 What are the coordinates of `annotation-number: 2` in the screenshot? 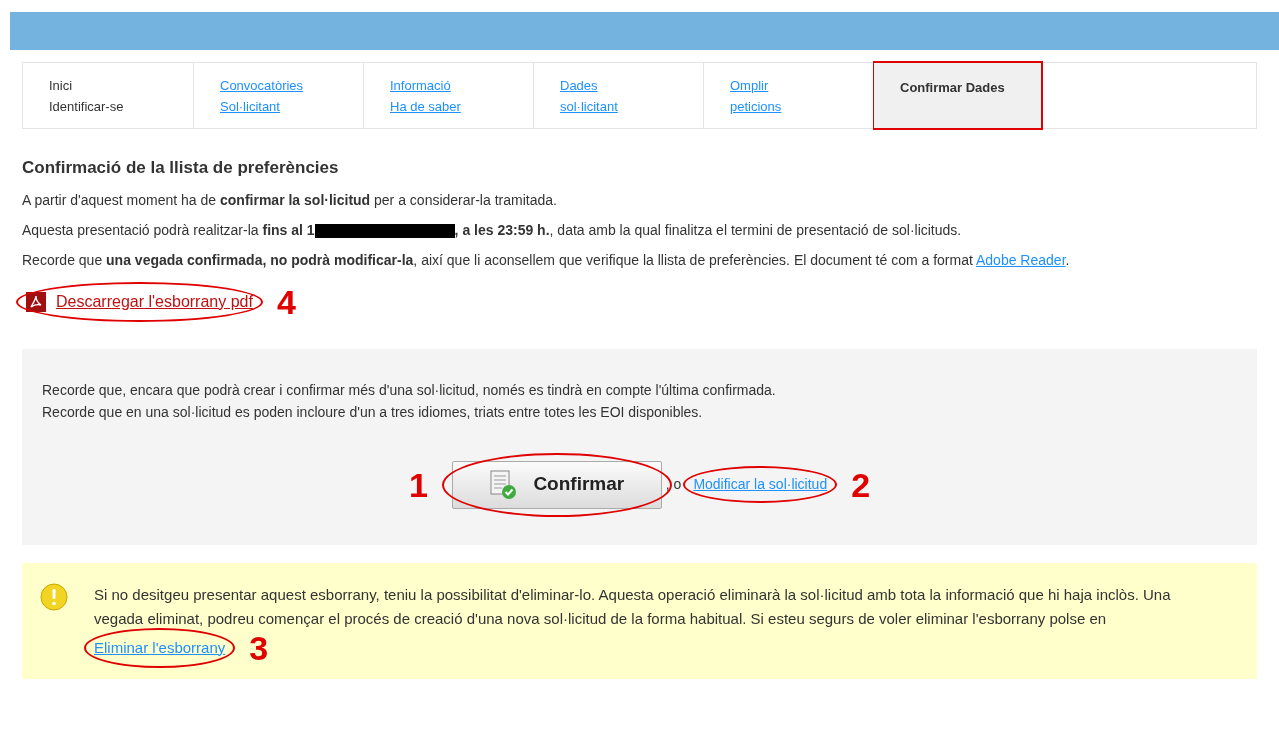 It's located at (861, 484).